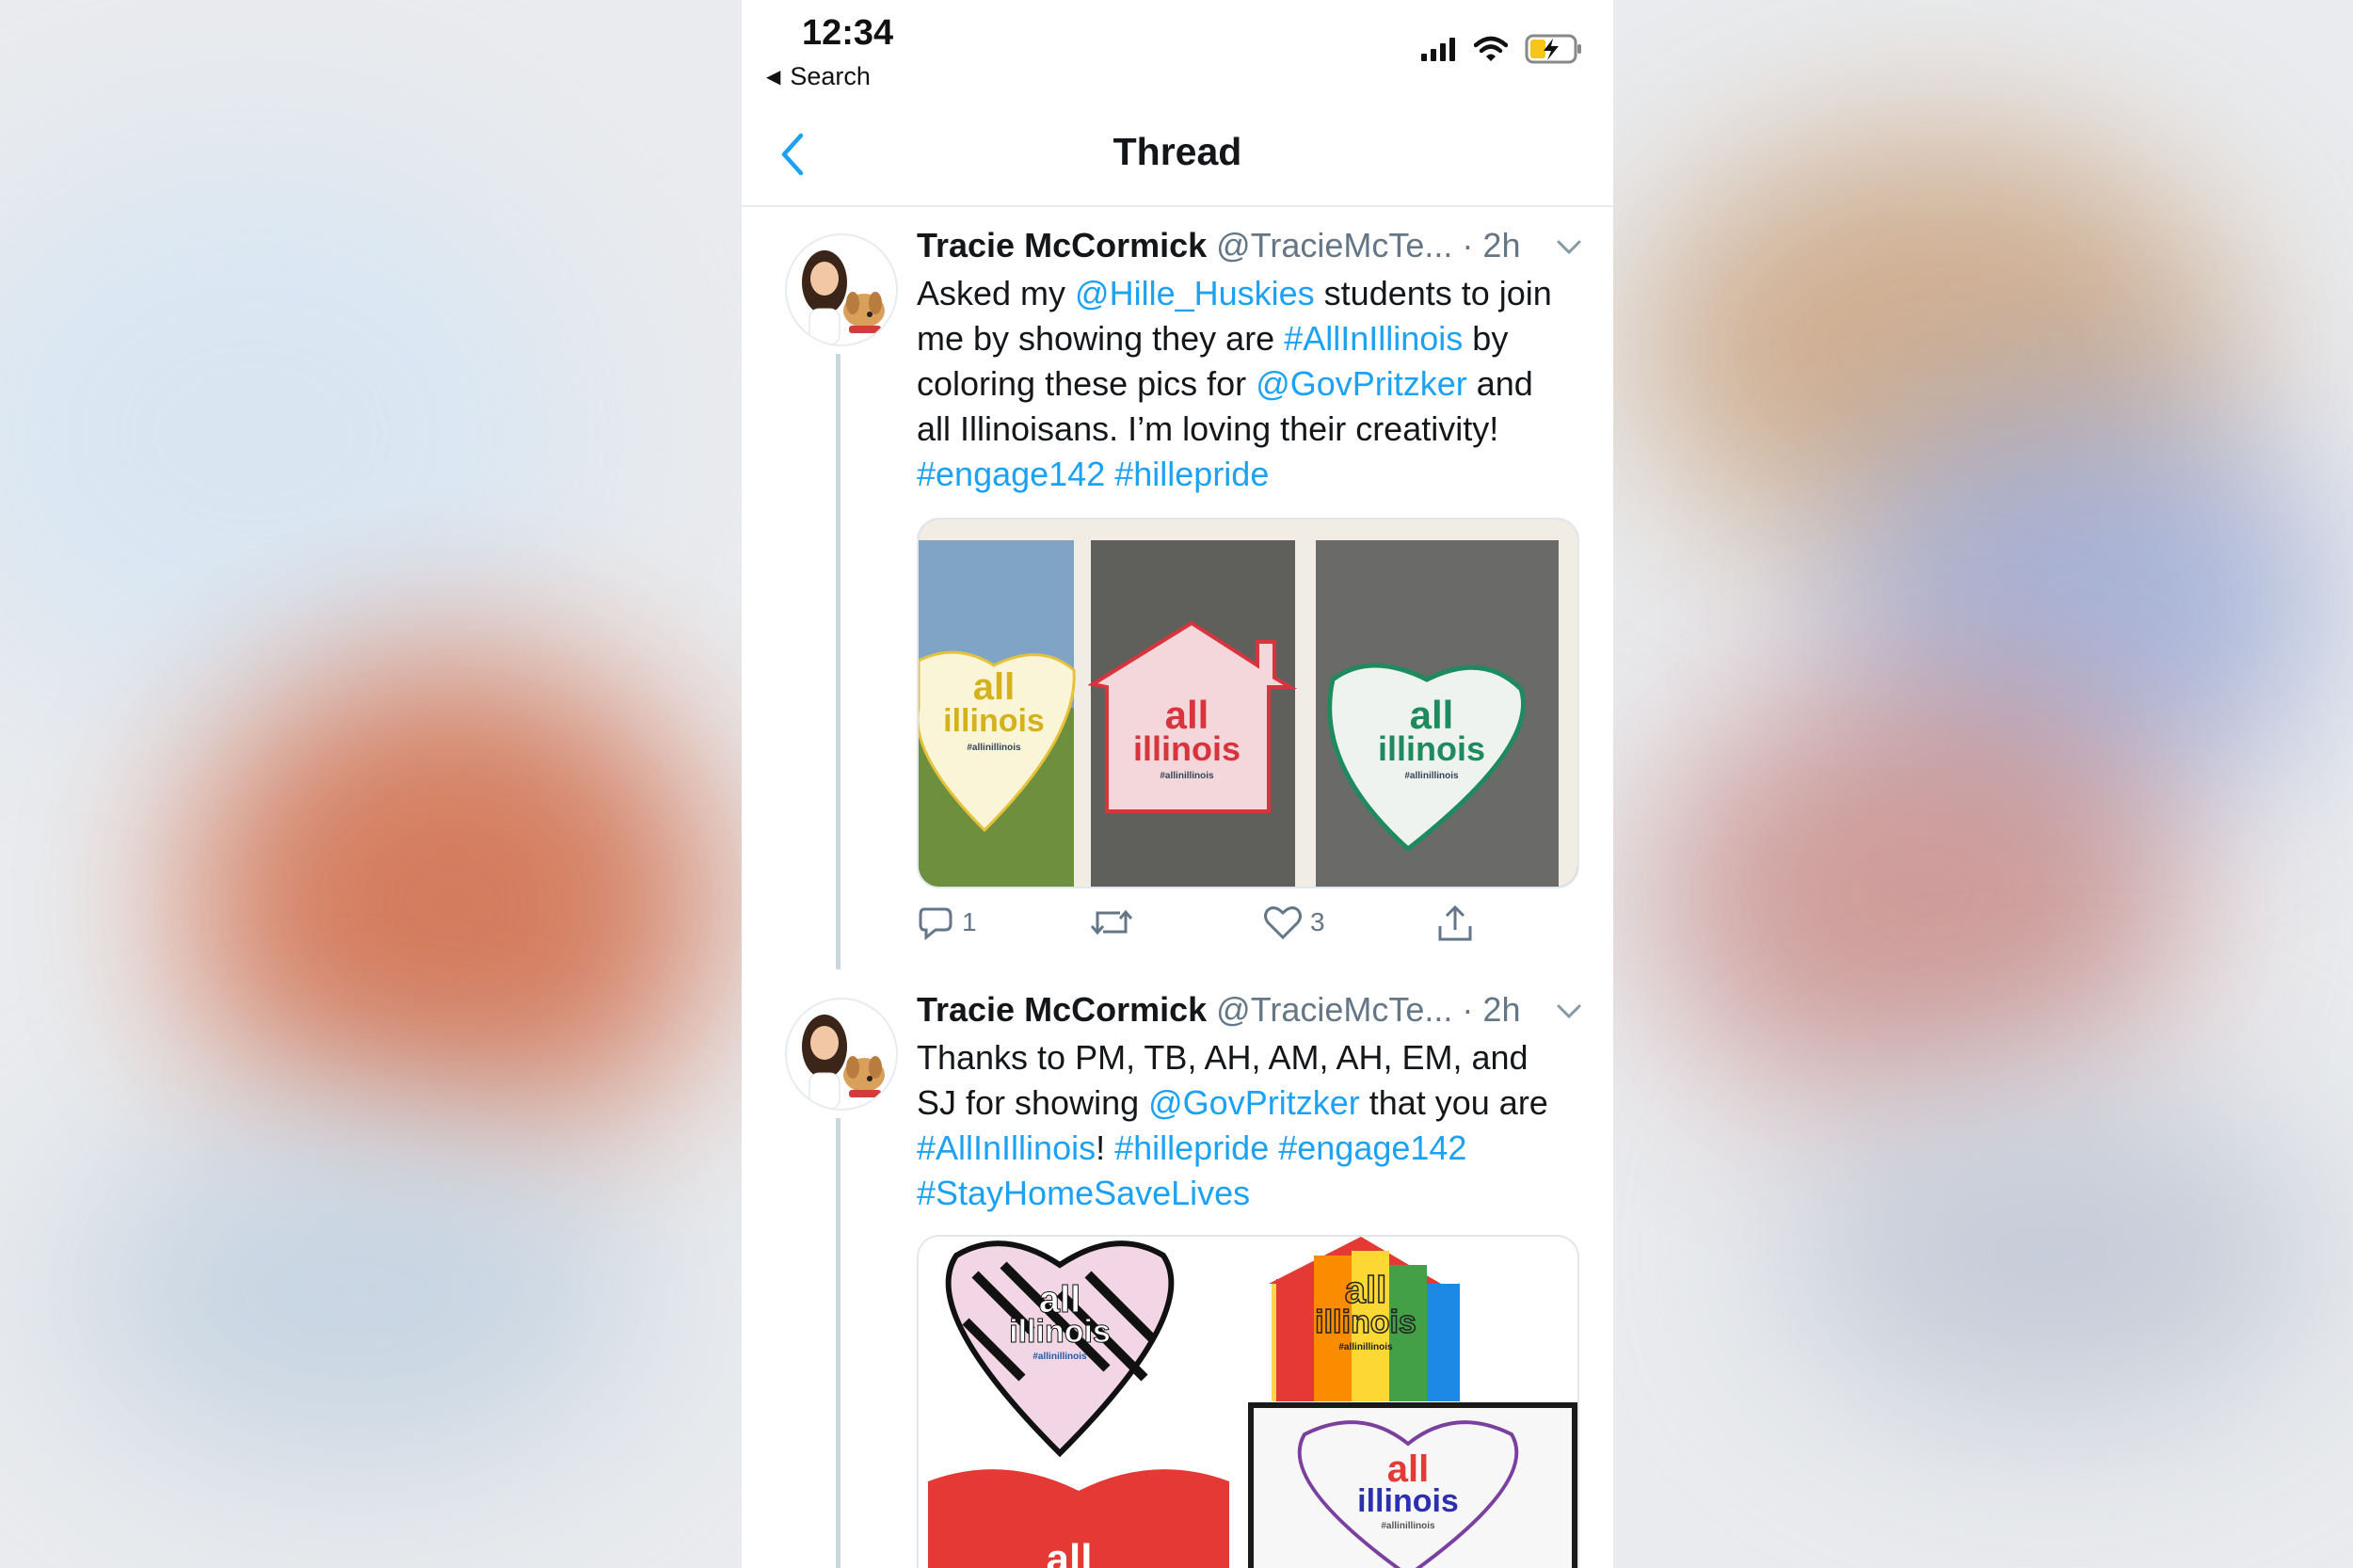 The width and height of the screenshot is (2353, 1568). What do you see at coordinates (1318, 921) in the screenshot?
I see `like-count: 3` at bounding box center [1318, 921].